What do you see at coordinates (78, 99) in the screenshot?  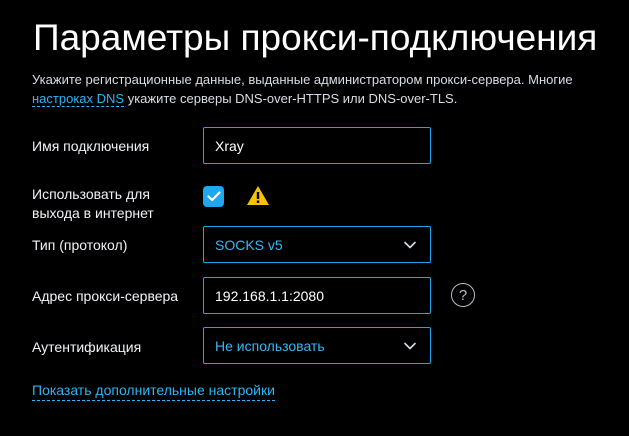 I see `dns-settings-link: настроках DNS` at bounding box center [78, 99].